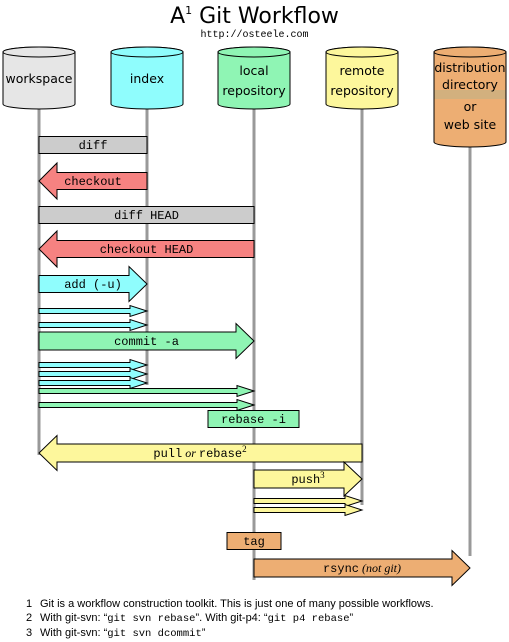 The height and width of the screenshot is (642, 509). Describe the element at coordinates (470, 84) in the screenshot. I see `store-label: directory` at that location.